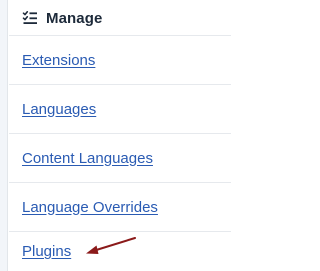 The width and height of the screenshot is (320, 271). What do you see at coordinates (46, 251) in the screenshot?
I see `plugins-link: Plugins` at bounding box center [46, 251].